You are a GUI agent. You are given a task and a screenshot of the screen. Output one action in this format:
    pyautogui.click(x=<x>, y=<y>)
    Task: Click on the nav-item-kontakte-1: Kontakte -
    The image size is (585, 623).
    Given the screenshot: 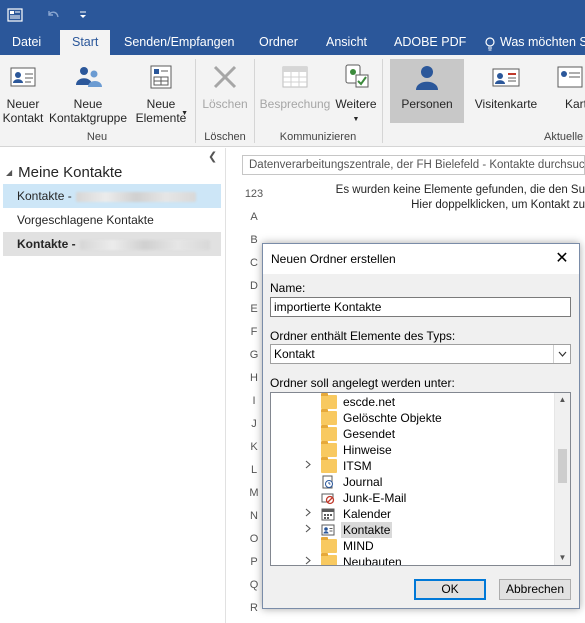 What is the action you would take?
    pyautogui.click(x=112, y=196)
    